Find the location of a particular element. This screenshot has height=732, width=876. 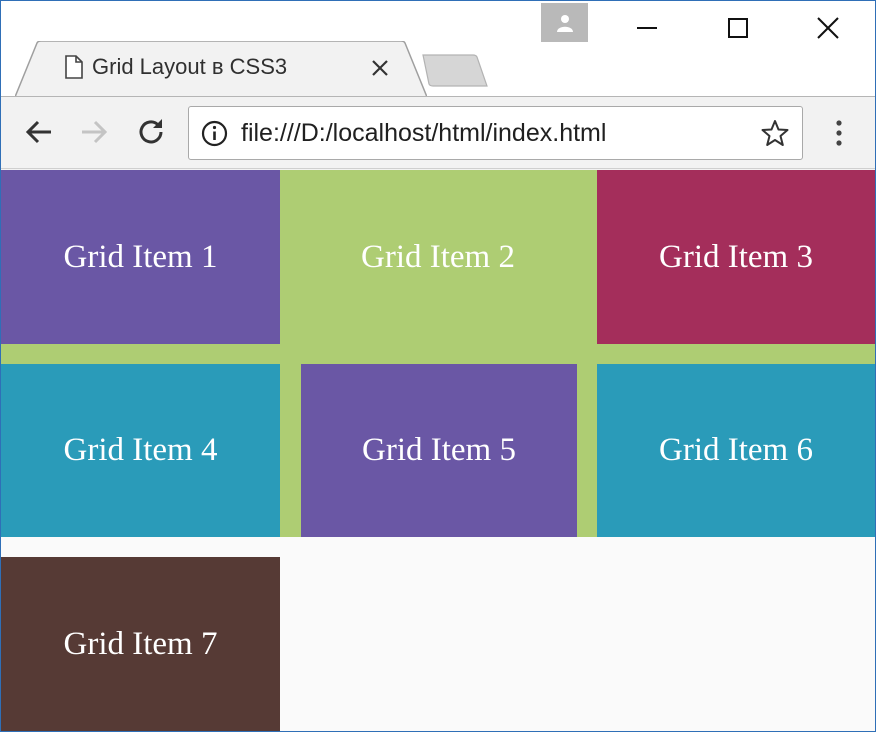

kebab-menu-icon is located at coordinates (839, 133).